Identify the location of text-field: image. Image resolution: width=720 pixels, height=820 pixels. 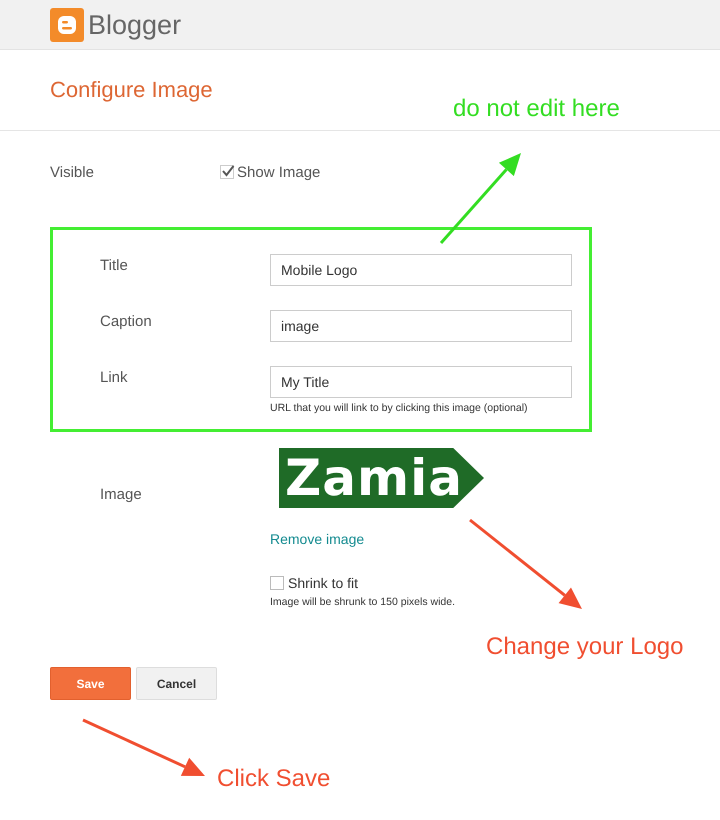
(421, 326).